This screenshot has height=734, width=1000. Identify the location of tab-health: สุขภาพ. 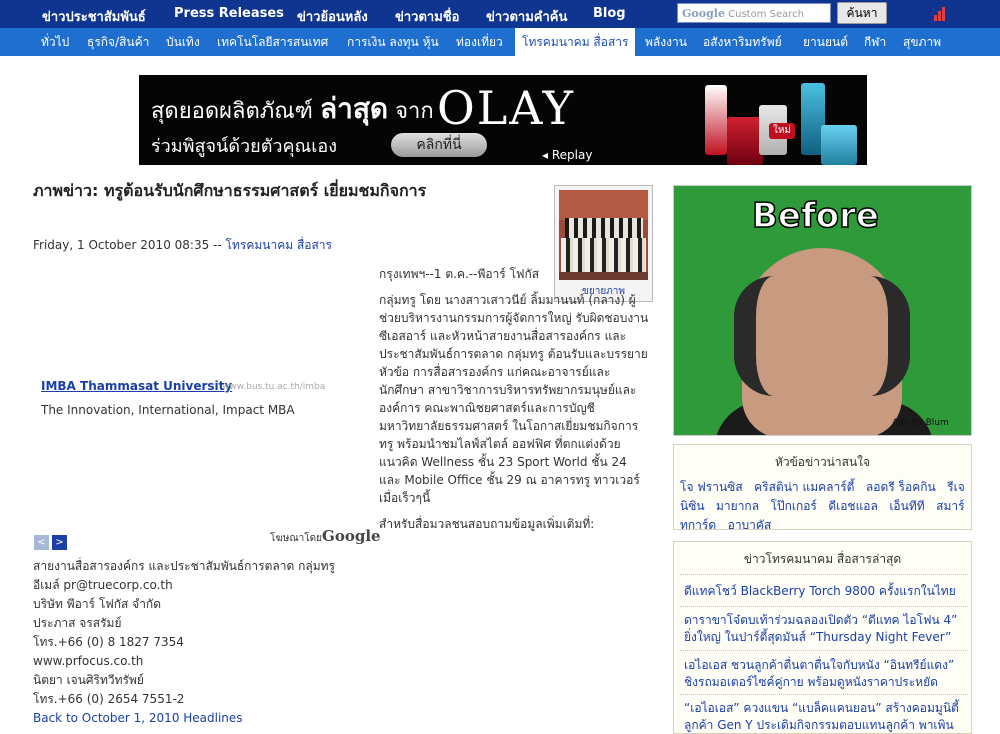
(922, 42).